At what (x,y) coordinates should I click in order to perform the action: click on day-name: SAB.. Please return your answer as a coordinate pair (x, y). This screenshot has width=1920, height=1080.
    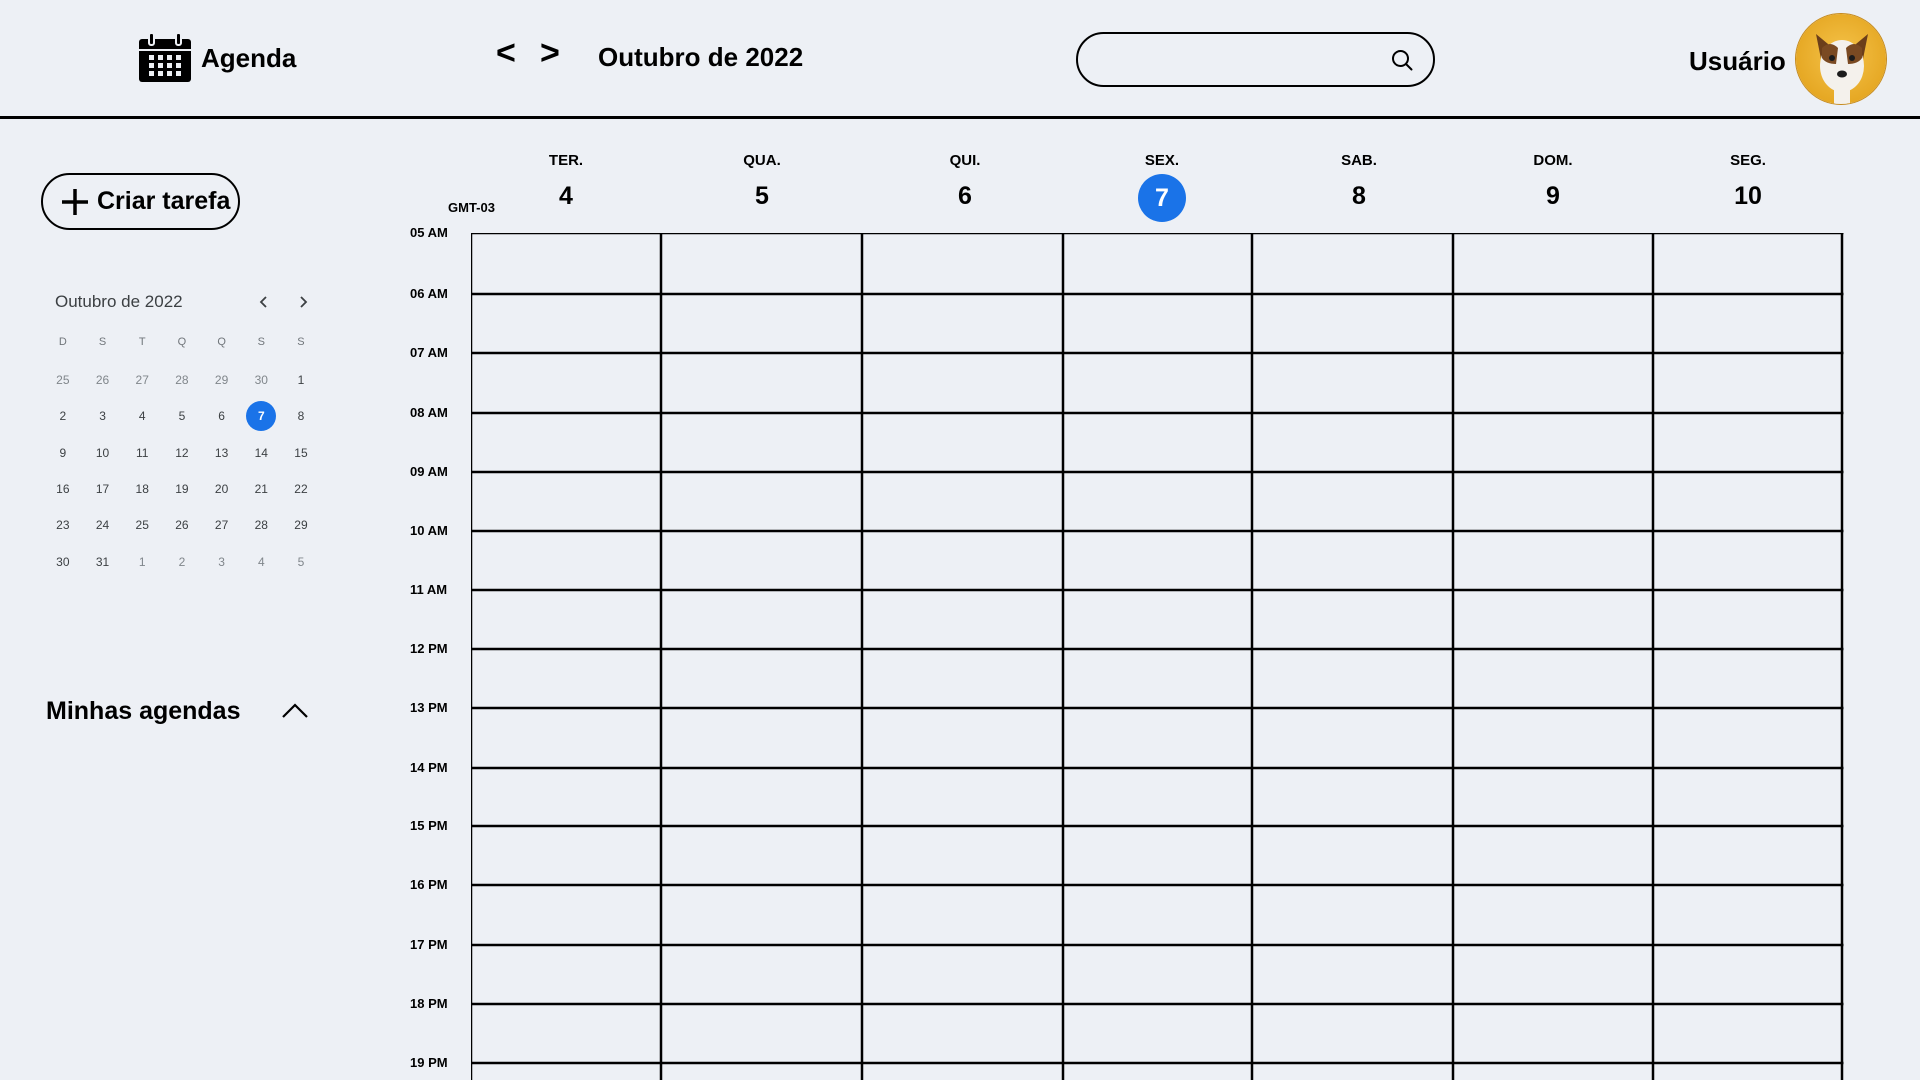
    Looking at the image, I should click on (1359, 160).